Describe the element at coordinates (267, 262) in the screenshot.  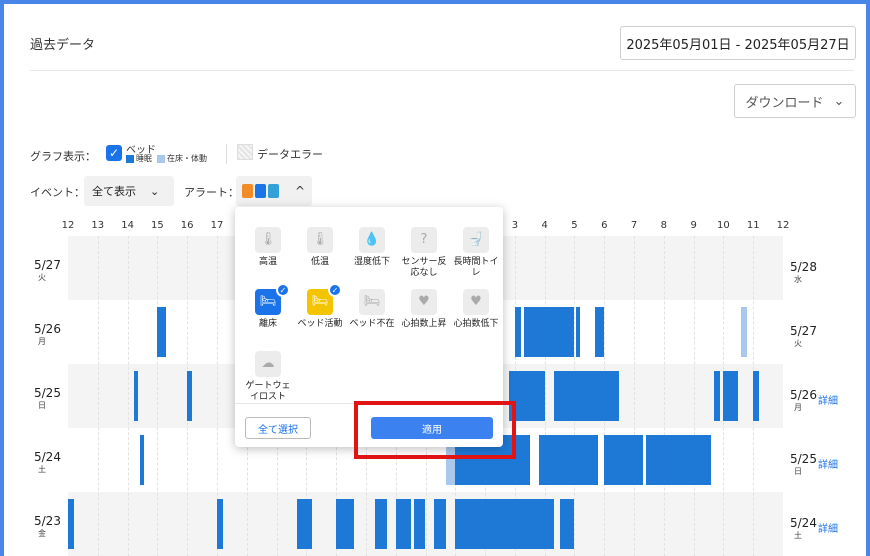
I see `alert-option-label: 高温` at that location.